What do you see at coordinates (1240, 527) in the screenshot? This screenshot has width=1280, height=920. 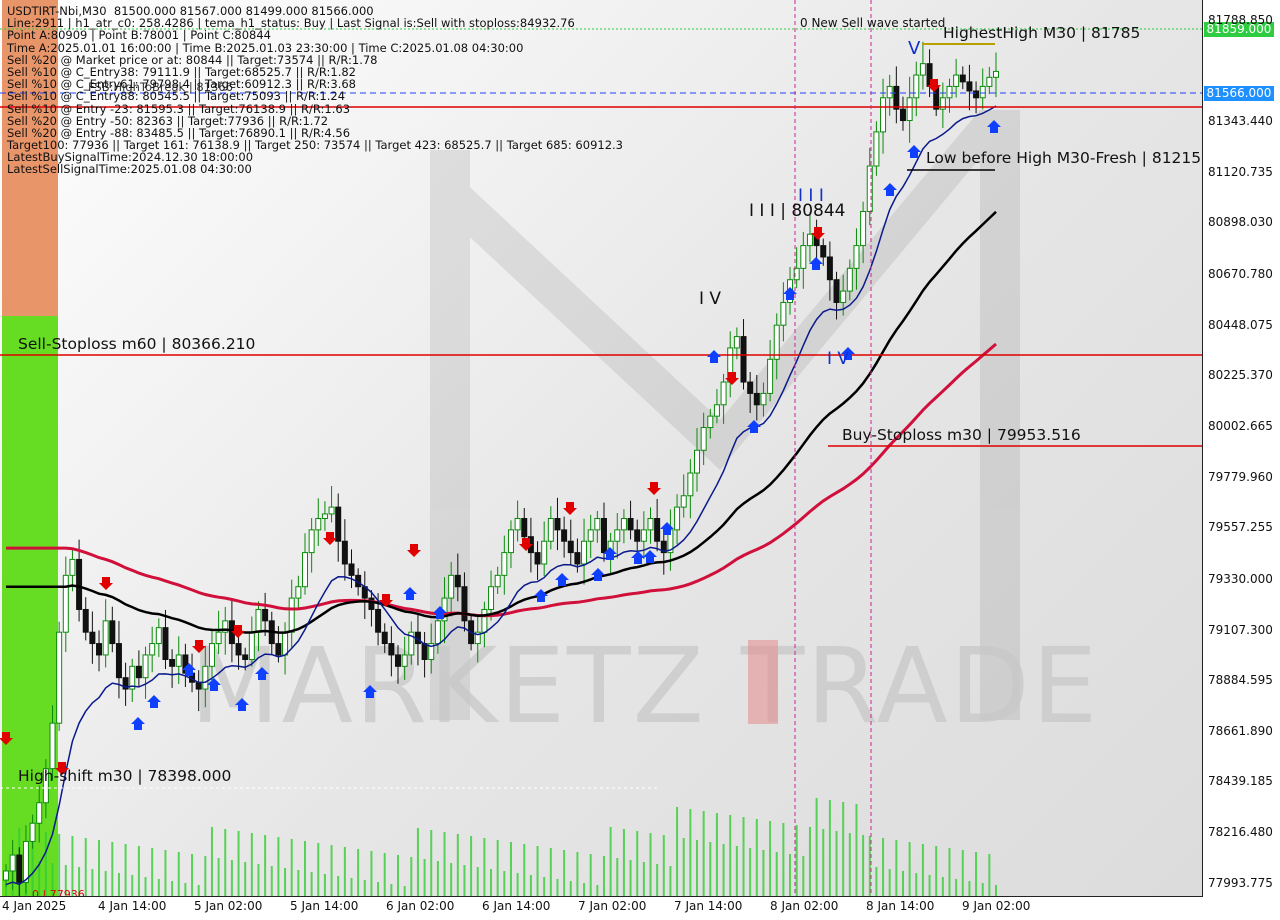 I see `y-tick-label: 79557.255` at bounding box center [1240, 527].